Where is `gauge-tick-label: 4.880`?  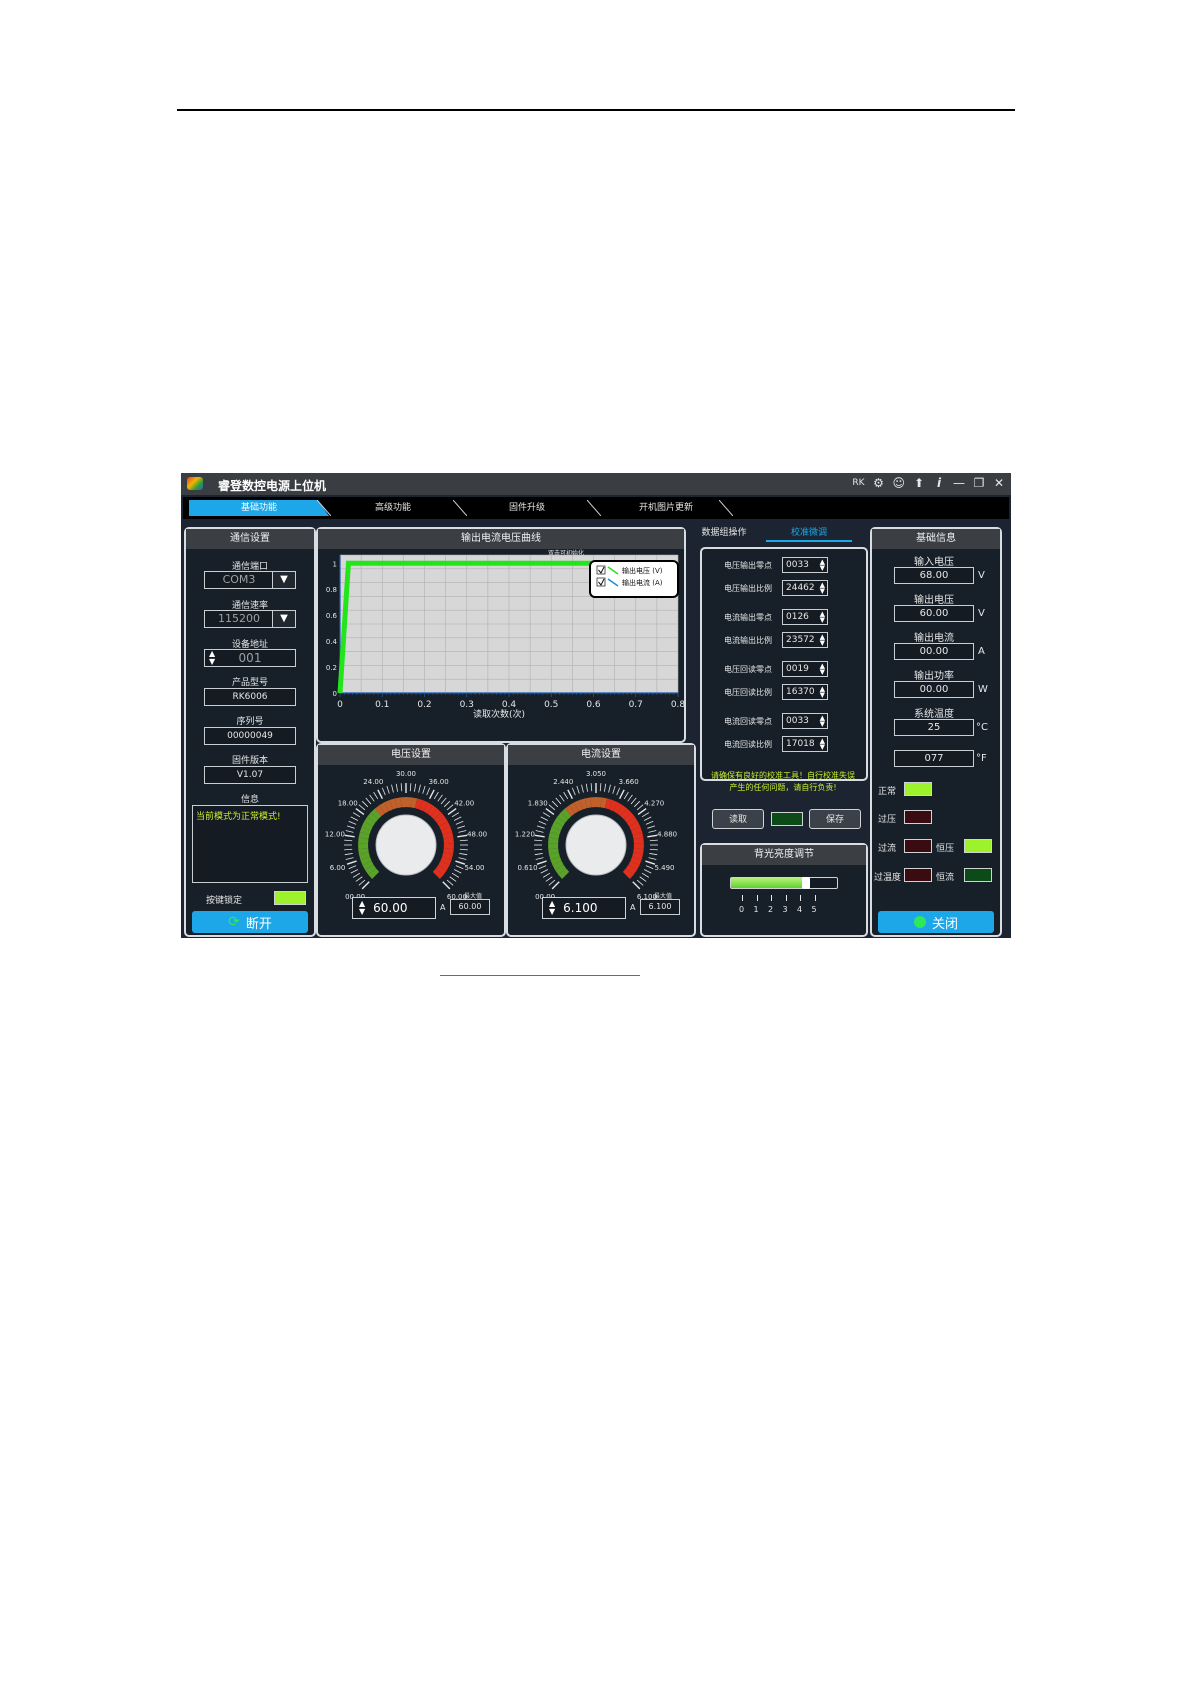
gauge-tick-label: 4.880 is located at coordinates (667, 835).